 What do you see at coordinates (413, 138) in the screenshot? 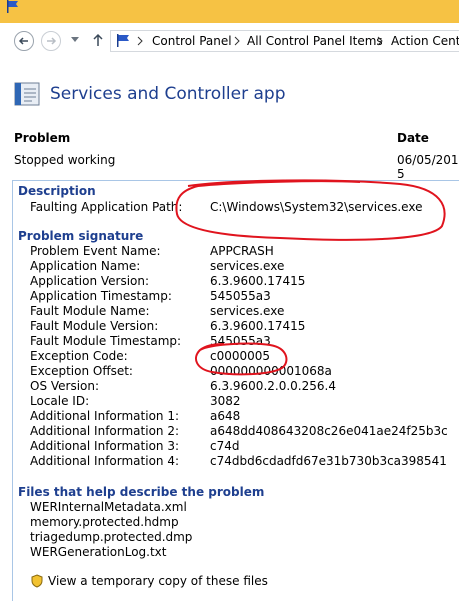
I see `date-column-header: Date` at bounding box center [413, 138].